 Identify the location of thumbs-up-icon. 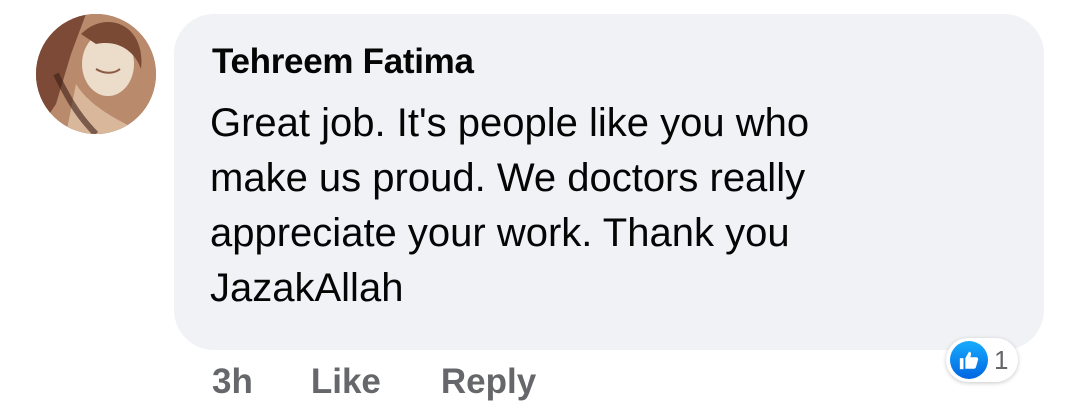
(969, 360).